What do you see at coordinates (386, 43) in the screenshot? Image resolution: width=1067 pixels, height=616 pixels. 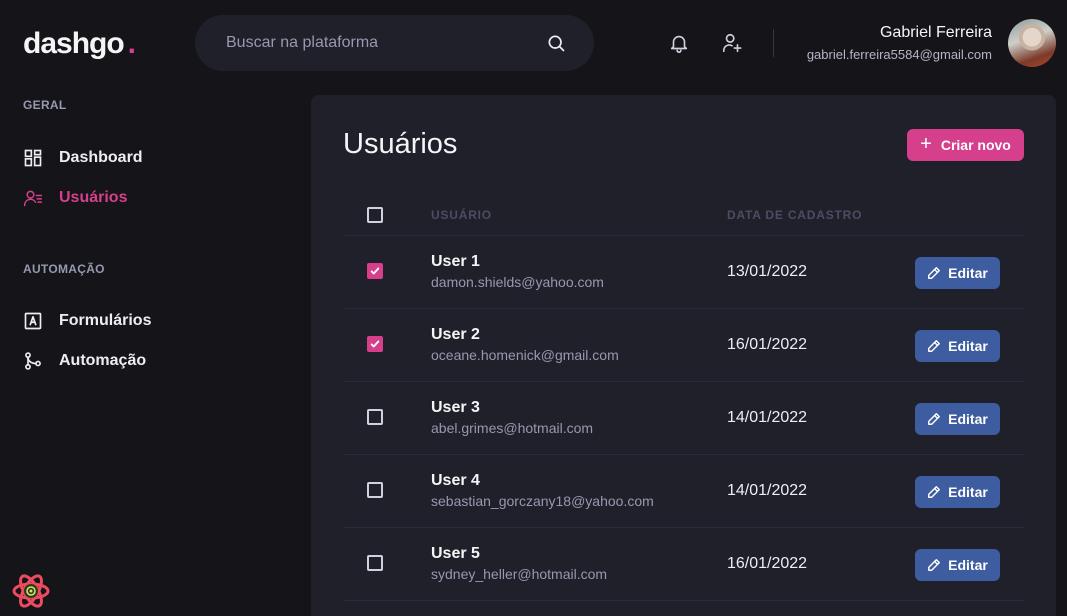 I see `search-input` at bounding box center [386, 43].